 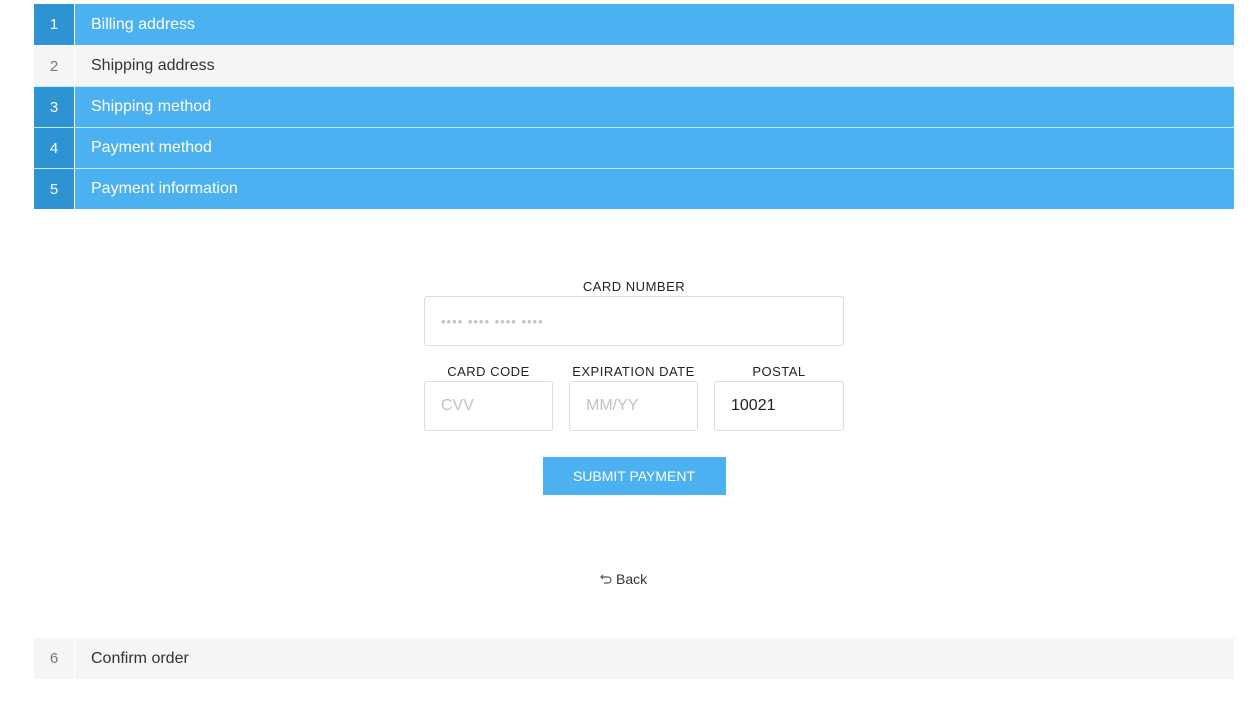 I want to click on step-payment-information: 5 Payment information, so click(x=634, y=188).